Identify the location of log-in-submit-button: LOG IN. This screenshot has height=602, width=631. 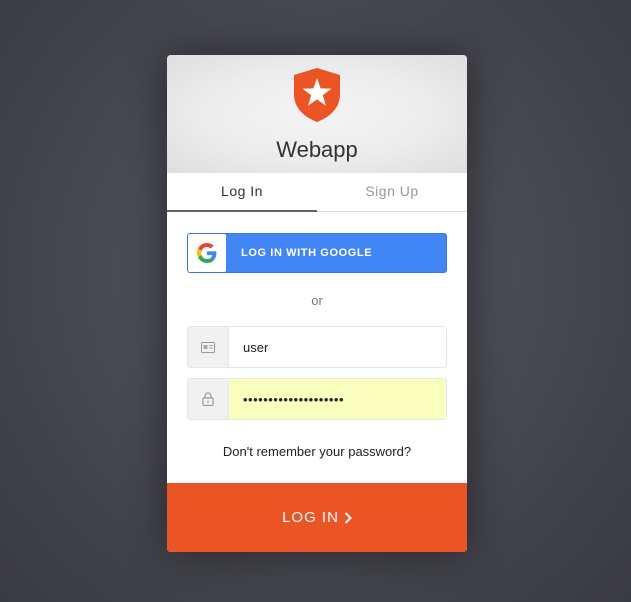
(317, 517).